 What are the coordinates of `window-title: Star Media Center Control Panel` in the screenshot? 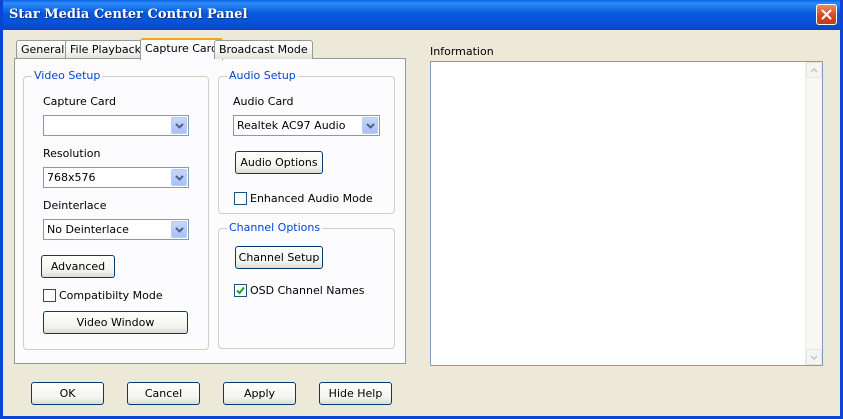 It's located at (128, 14).